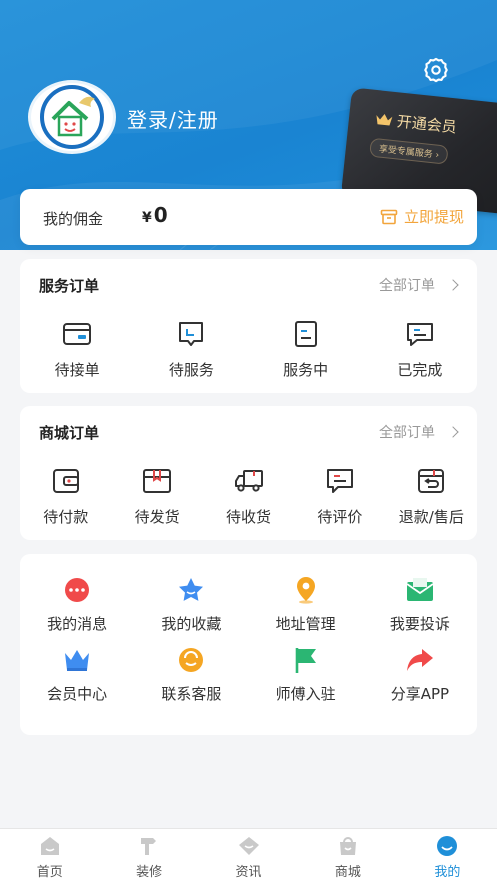 This screenshot has width=497, height=883. I want to click on service-orders-card: 服务订单 全部订单 待接单 待服务 服务中 已完成, so click(248, 326).